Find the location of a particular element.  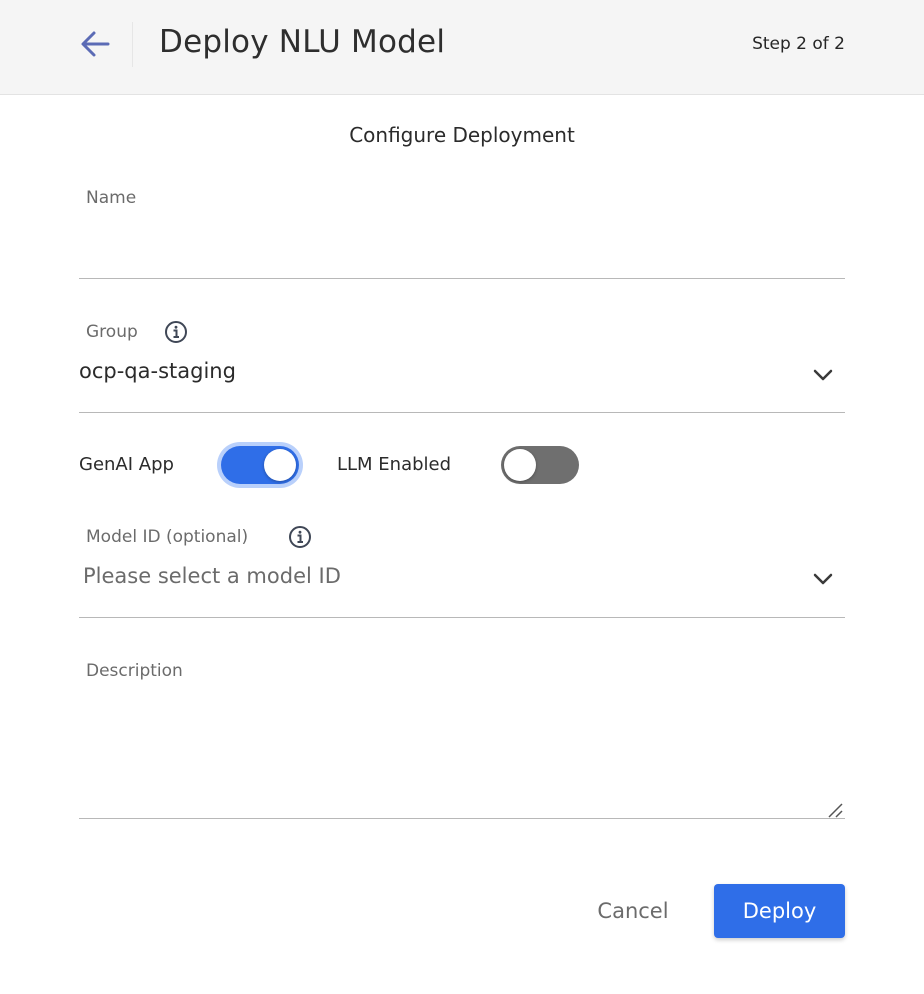

page-title: Deploy NLU Model is located at coordinates (302, 42).